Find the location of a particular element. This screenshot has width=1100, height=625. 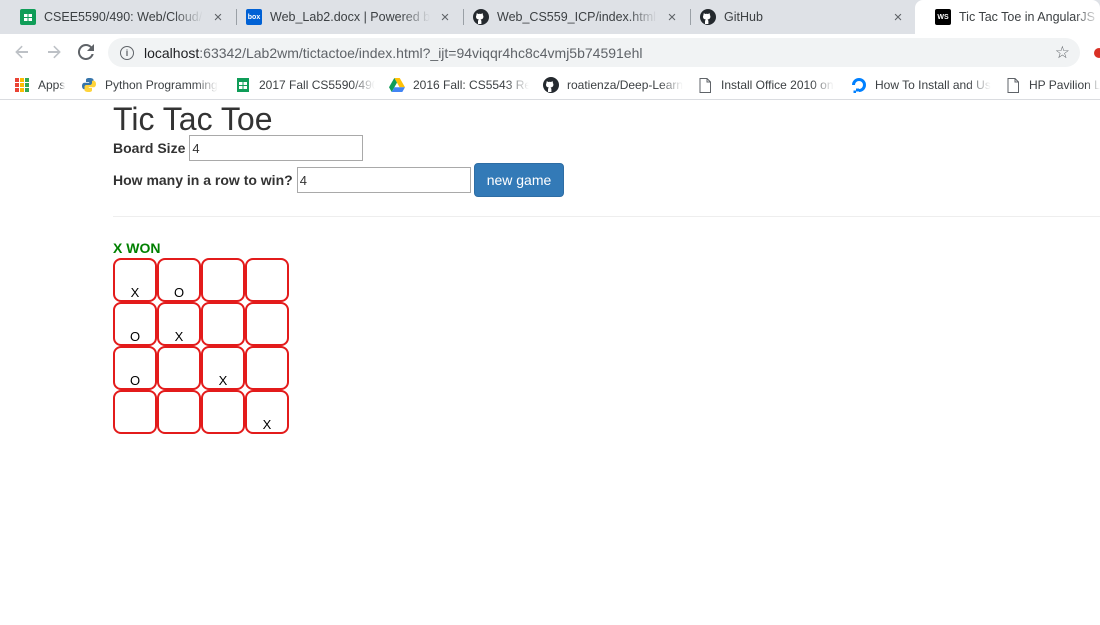

apps-grid-icon is located at coordinates (22, 85).